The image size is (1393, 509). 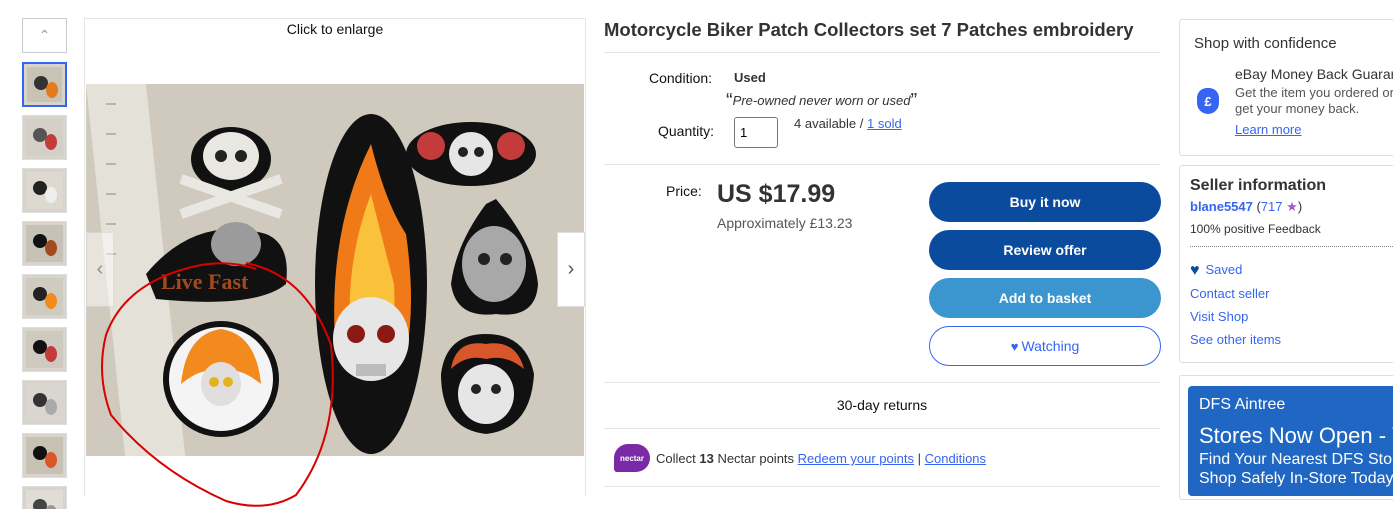 What do you see at coordinates (1221, 206) in the screenshot?
I see `seller-name-link: blane5547` at bounding box center [1221, 206].